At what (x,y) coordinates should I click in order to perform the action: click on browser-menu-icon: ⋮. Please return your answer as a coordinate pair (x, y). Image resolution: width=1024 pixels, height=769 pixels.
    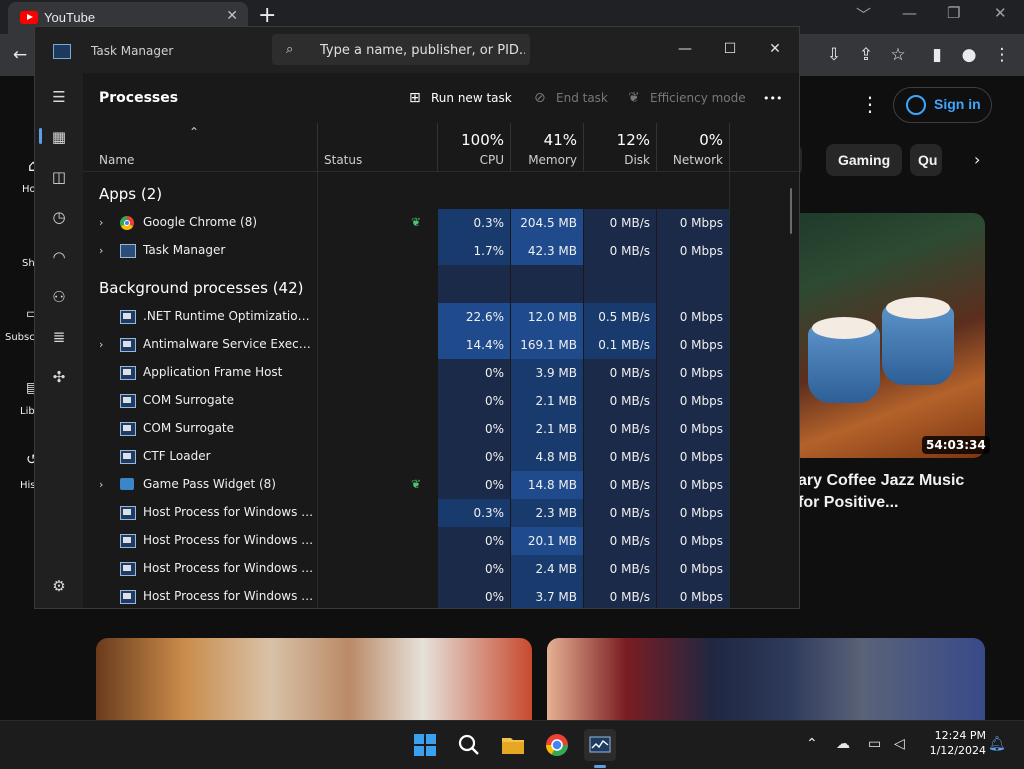
    Looking at the image, I should click on (1002, 55).